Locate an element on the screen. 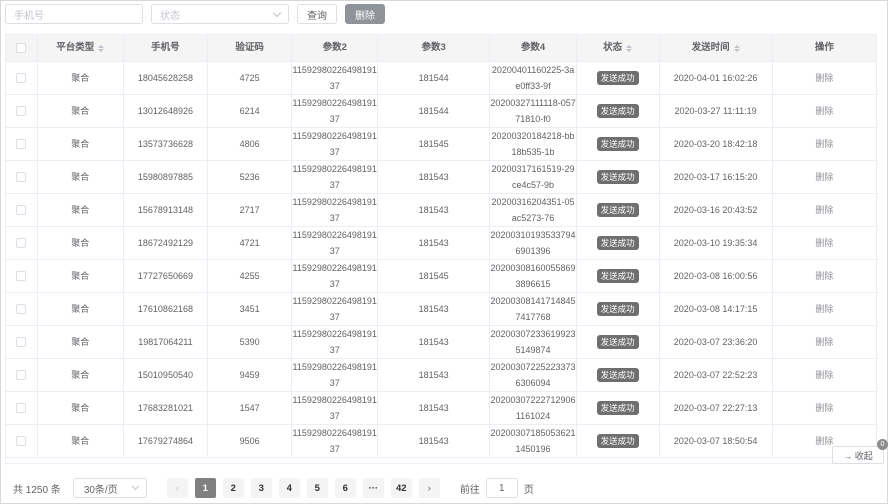 The width and height of the screenshot is (888, 504). page-button: 4 is located at coordinates (289, 488).